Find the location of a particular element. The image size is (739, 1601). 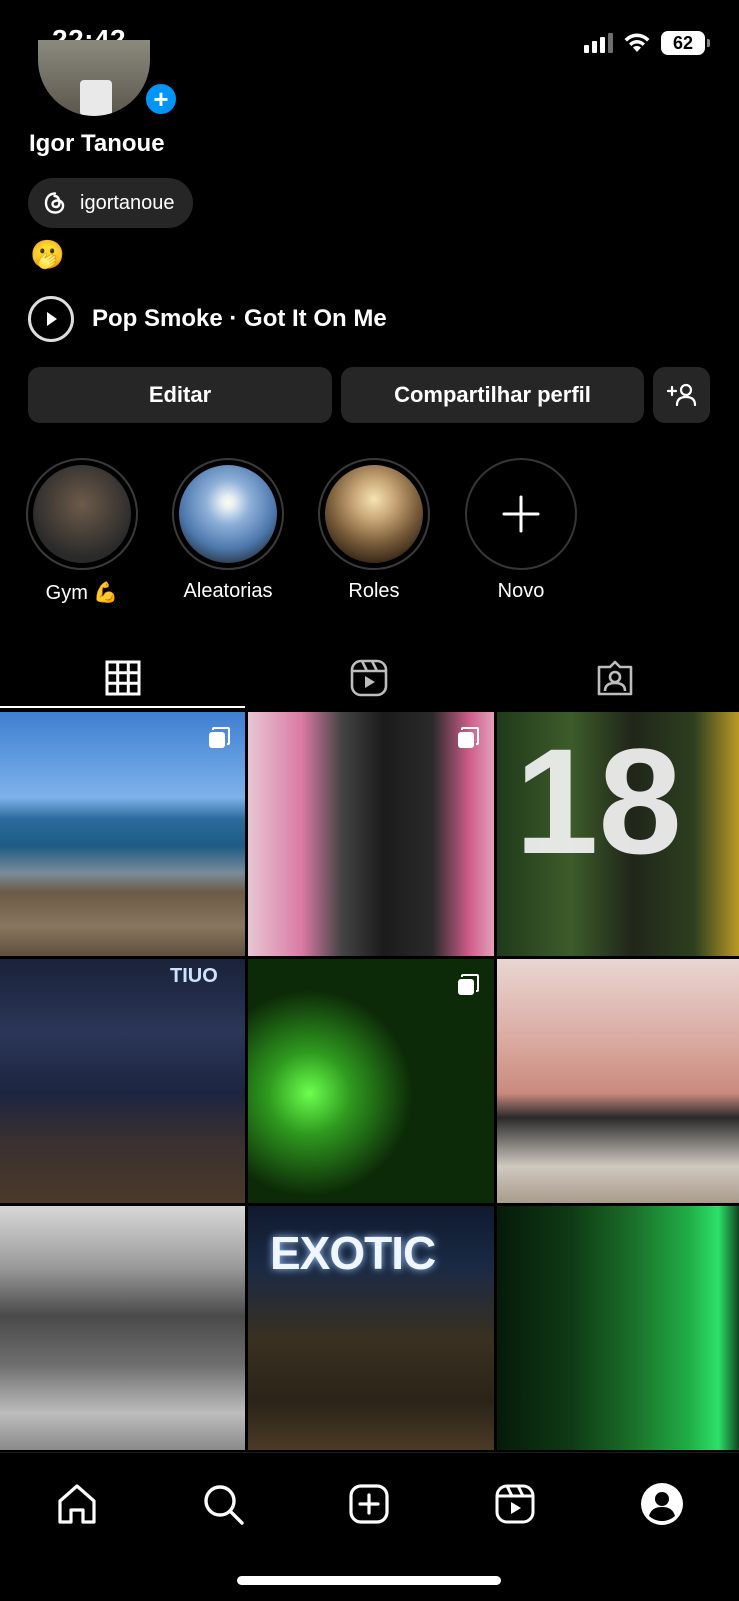

home-icon is located at coordinates (77, 1504).